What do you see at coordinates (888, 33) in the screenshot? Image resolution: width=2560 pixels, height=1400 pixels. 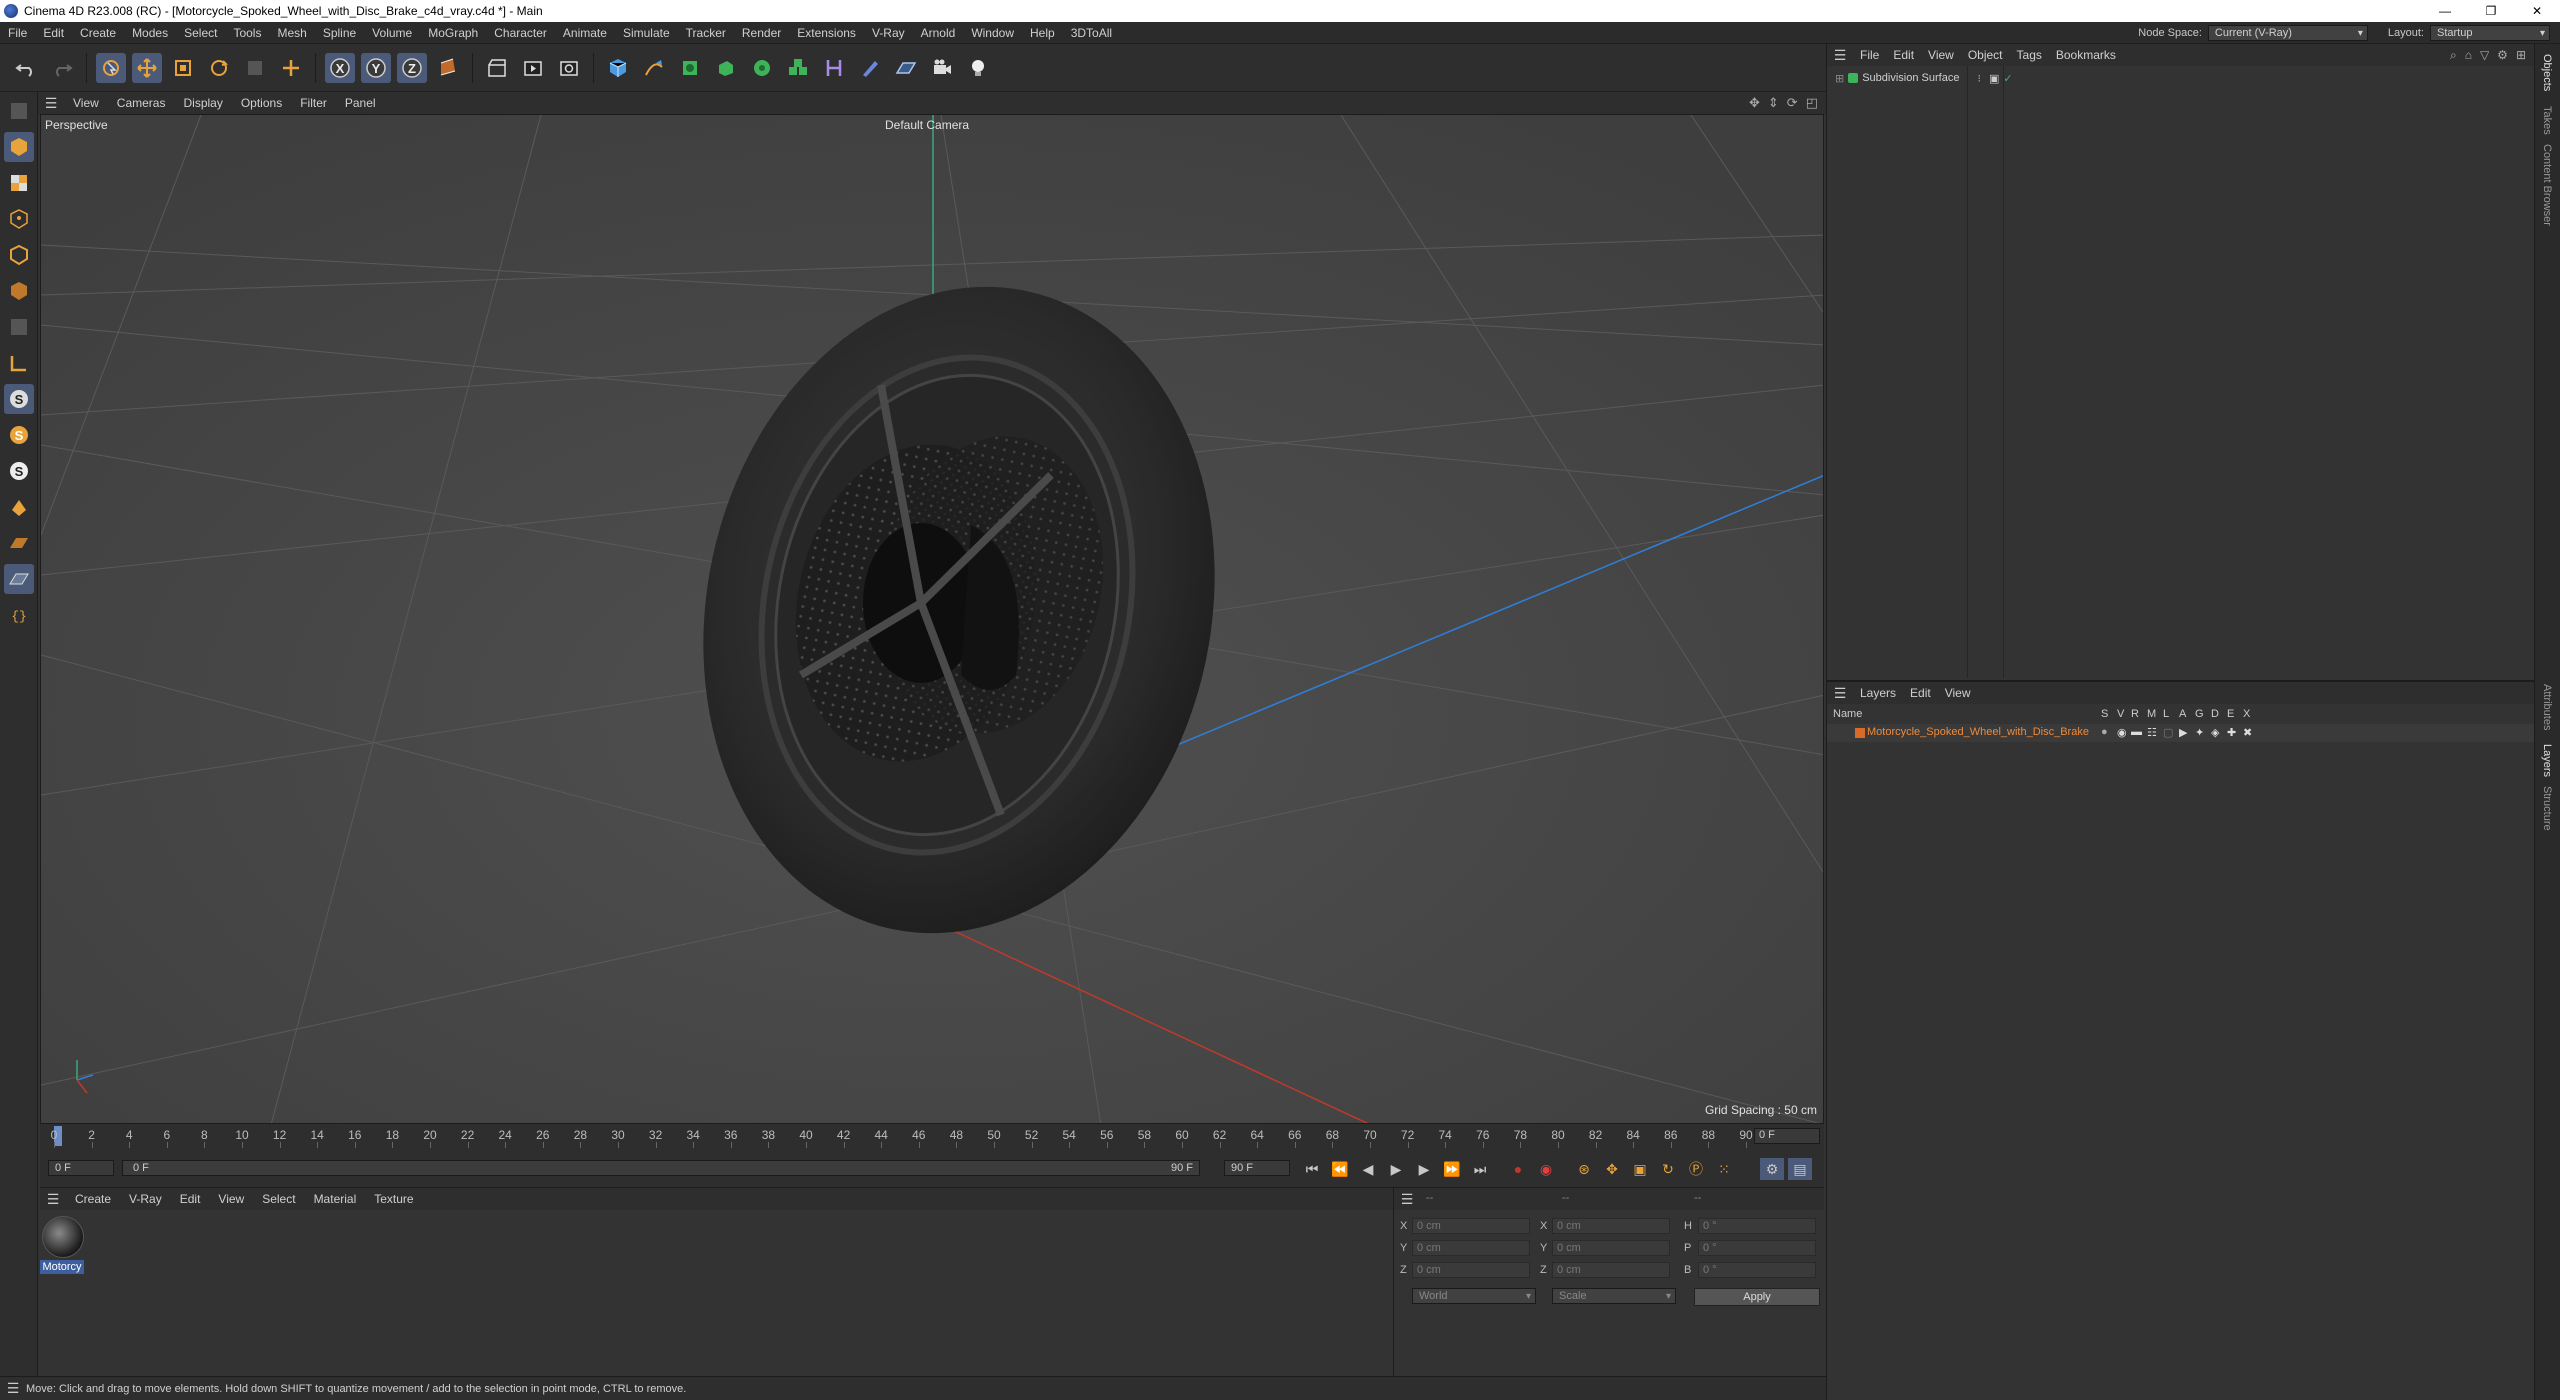 I see `menu-vray: V-Ray` at bounding box center [888, 33].